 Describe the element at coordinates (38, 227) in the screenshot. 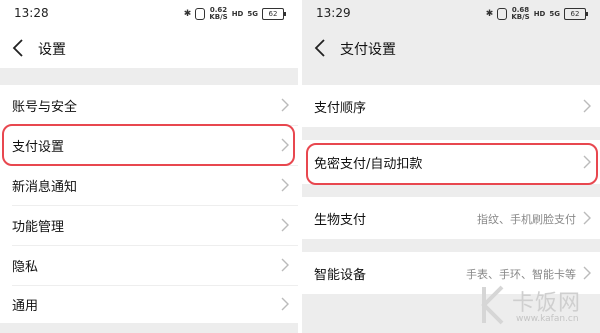

I see `list-item-label: 功能管理` at that location.